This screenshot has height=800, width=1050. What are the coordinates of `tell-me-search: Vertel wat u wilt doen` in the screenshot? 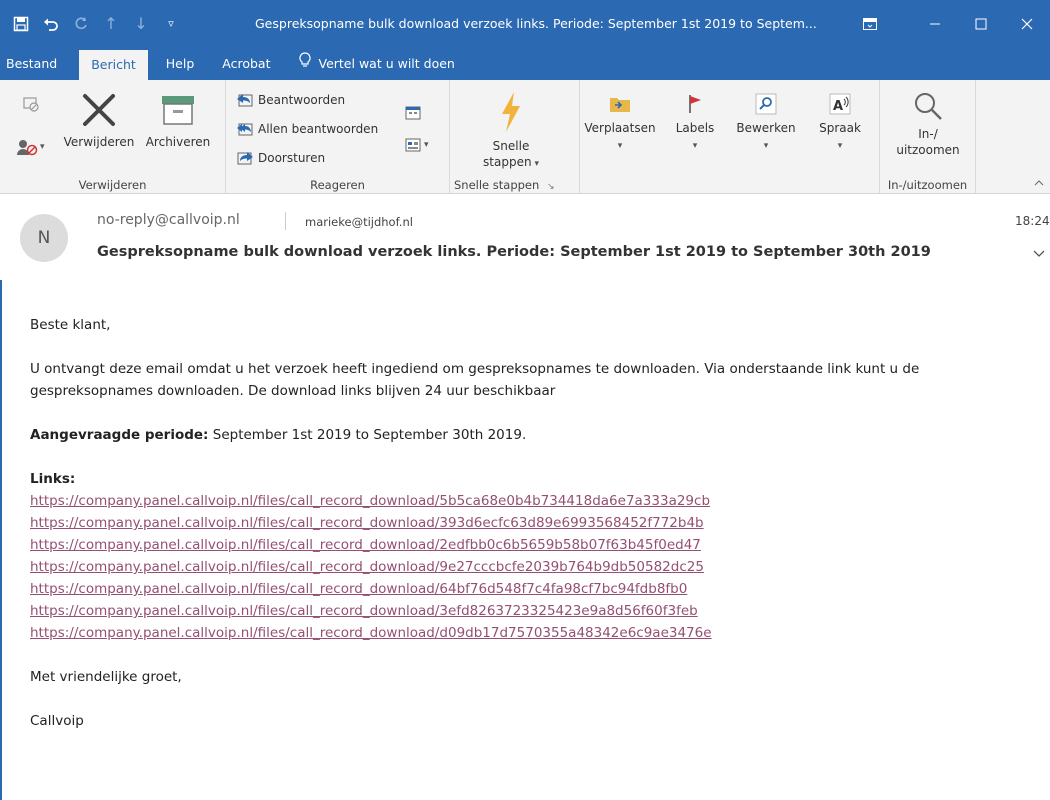 It's located at (377, 63).